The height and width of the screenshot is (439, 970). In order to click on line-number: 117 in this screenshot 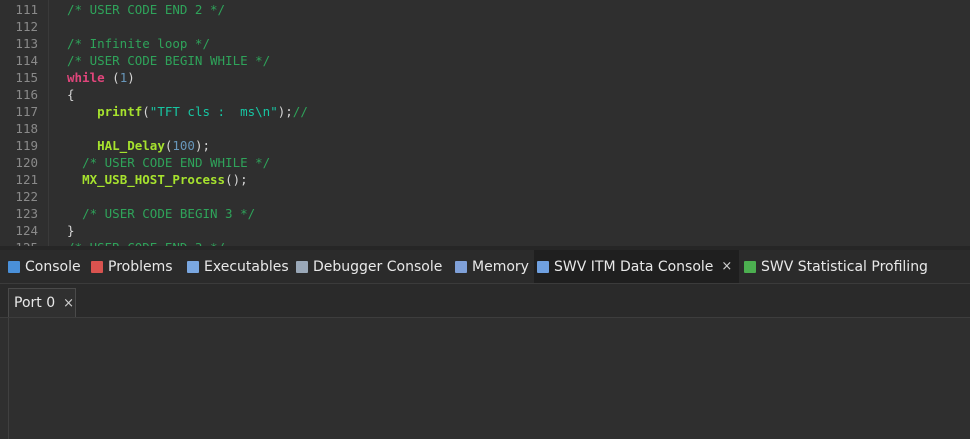, I will do `click(26, 111)`.